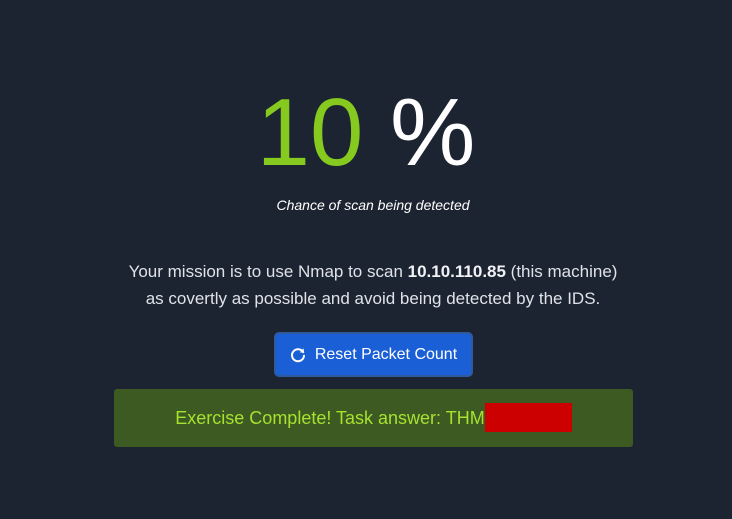 This screenshot has width=732, height=519. Describe the element at coordinates (298, 355) in the screenshot. I see `refresh-icon` at that location.